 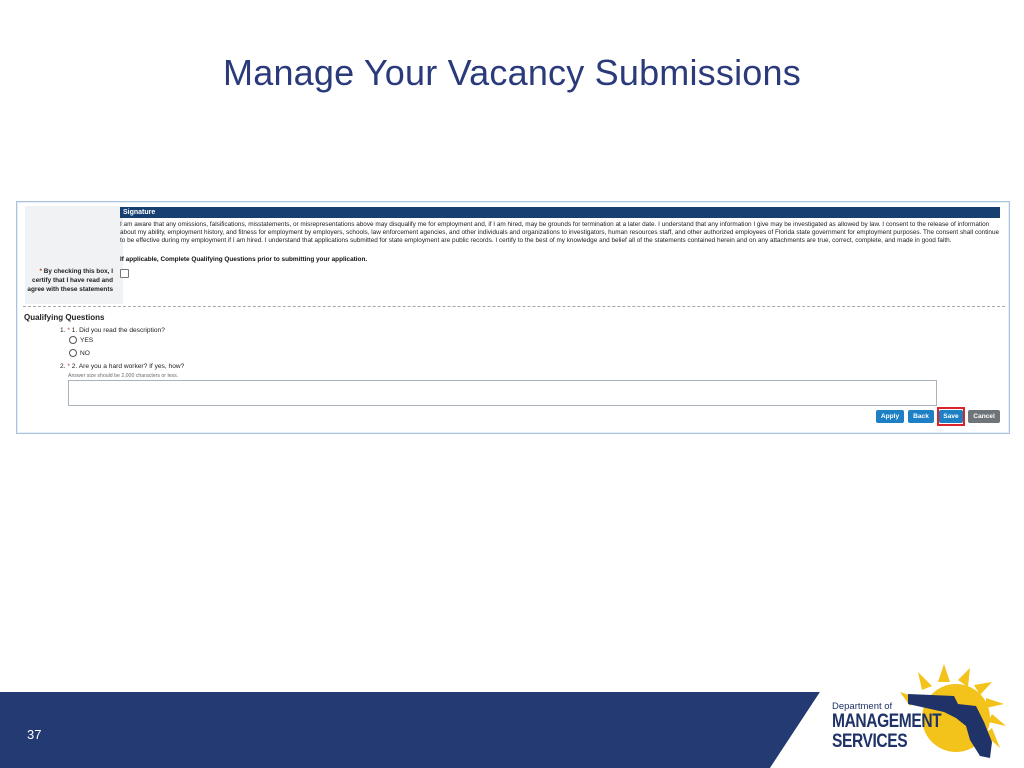 I want to click on cancel-button: Cancel, so click(x=984, y=416).